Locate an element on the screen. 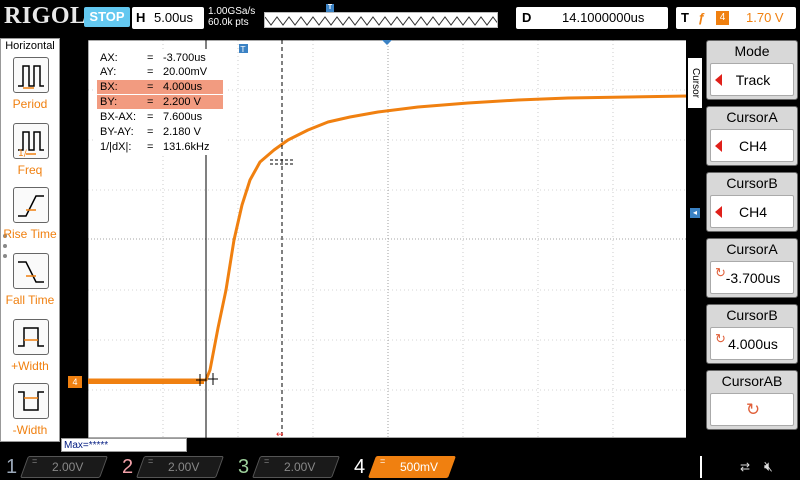 The width and height of the screenshot is (800, 480). negative-width-label: -Width is located at coordinates (30, 430).